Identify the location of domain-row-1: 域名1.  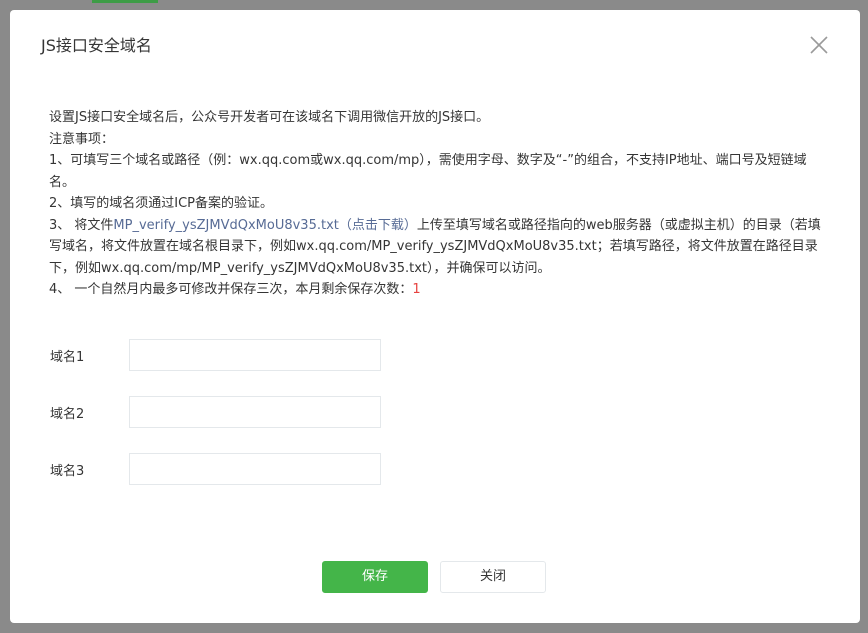
(220, 355).